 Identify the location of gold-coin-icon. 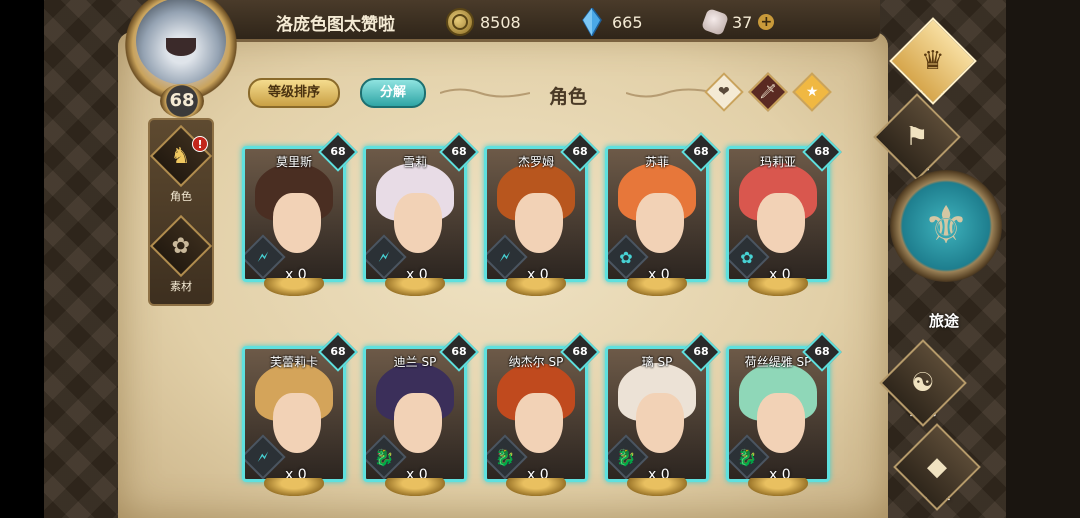
(460, 22).